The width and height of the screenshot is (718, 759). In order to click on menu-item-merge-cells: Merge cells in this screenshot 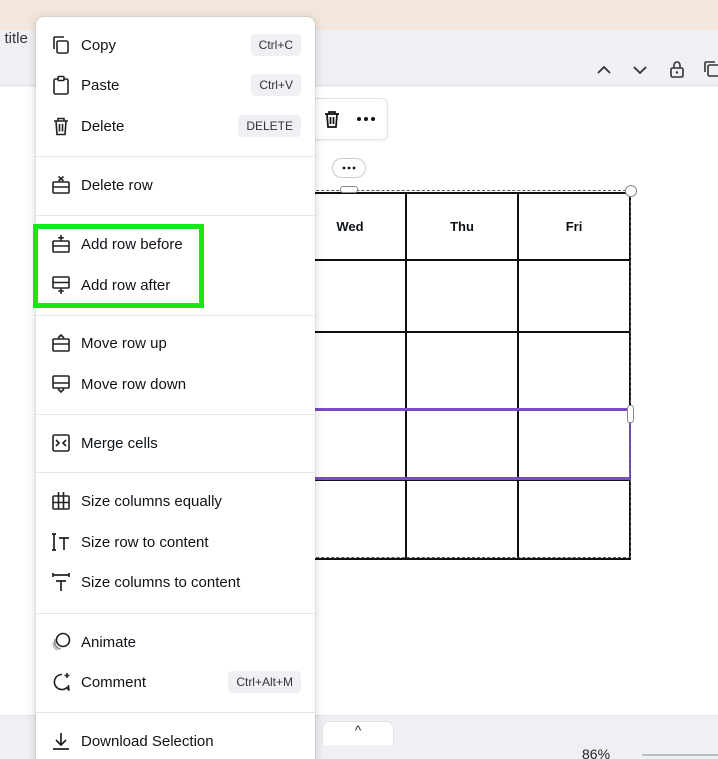, I will do `click(175, 443)`.